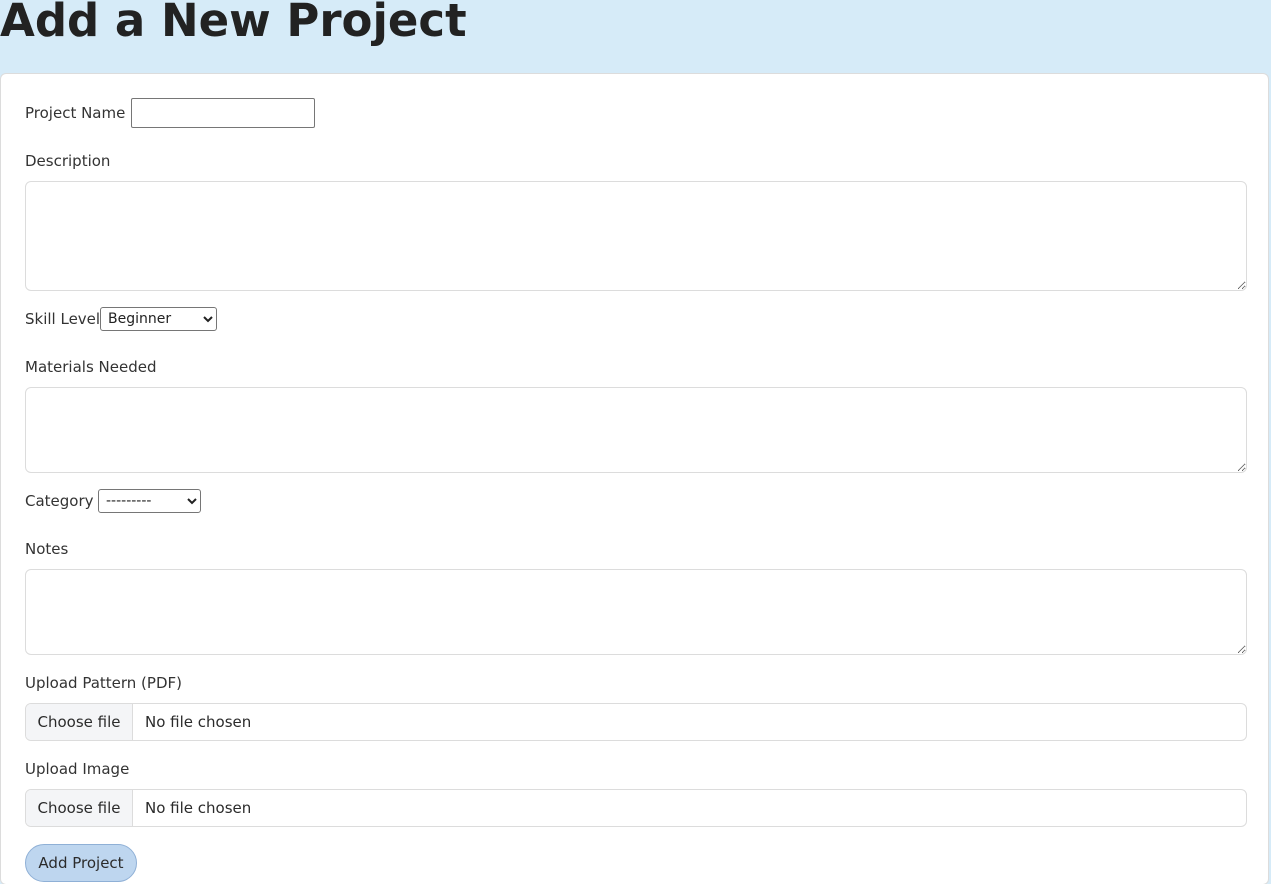 Image resolution: width=1271 pixels, height=884 pixels. I want to click on skill-level-label: Skill Level, so click(63, 319).